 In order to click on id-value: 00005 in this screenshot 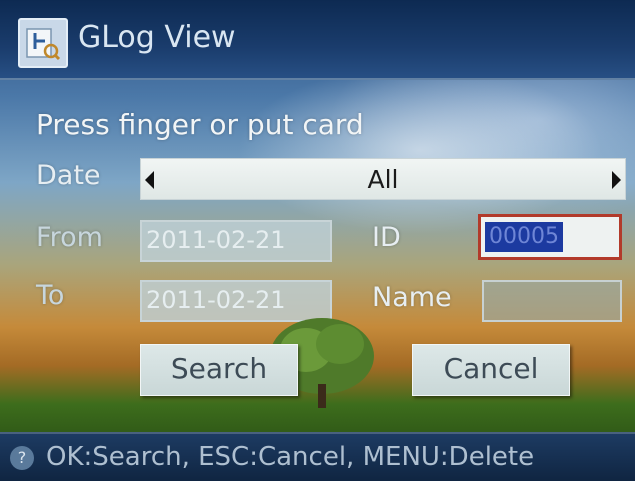, I will do `click(524, 237)`.